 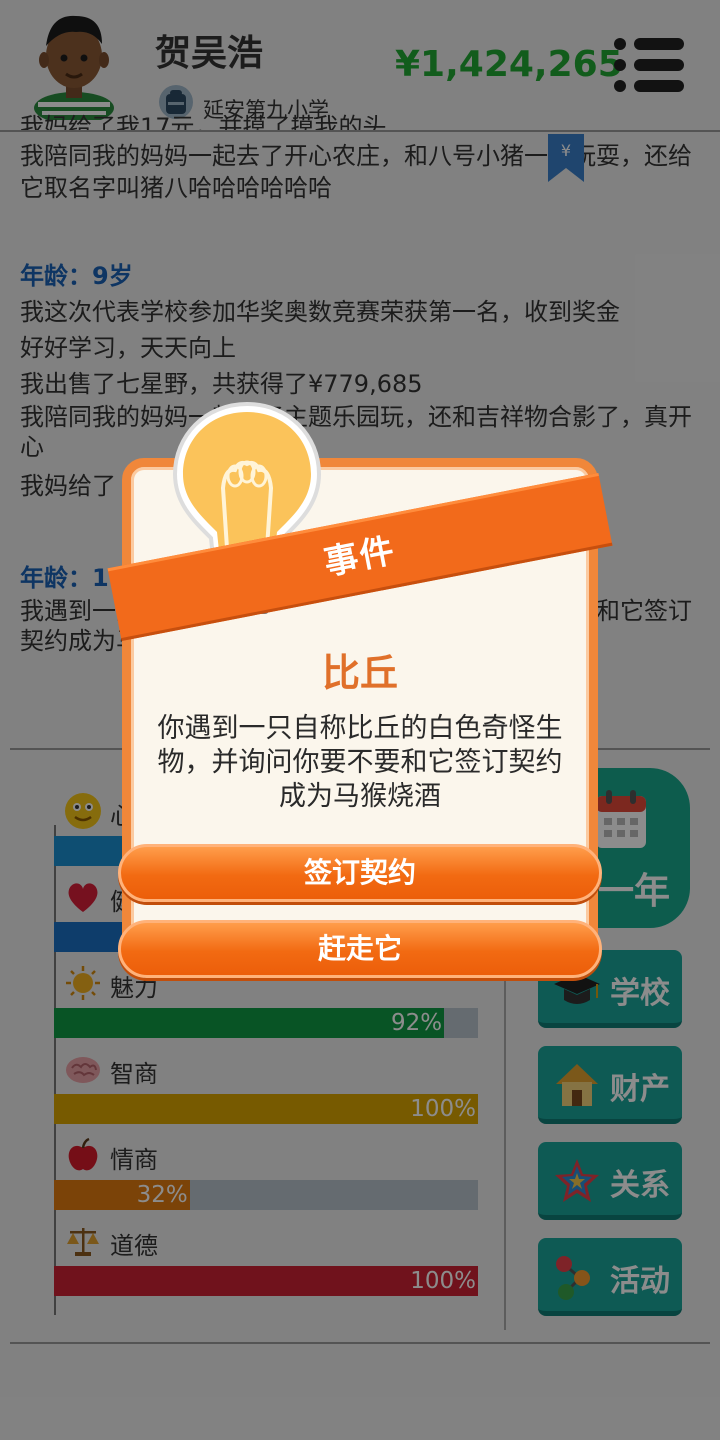 I want to click on sign-contract-button: 签订契约, so click(x=360, y=873).